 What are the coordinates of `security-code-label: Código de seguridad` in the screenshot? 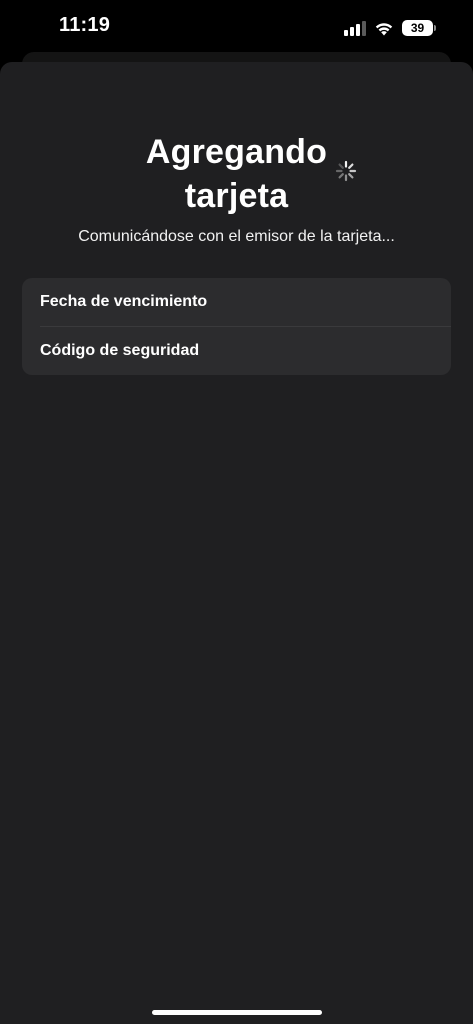 It's located at (120, 350).